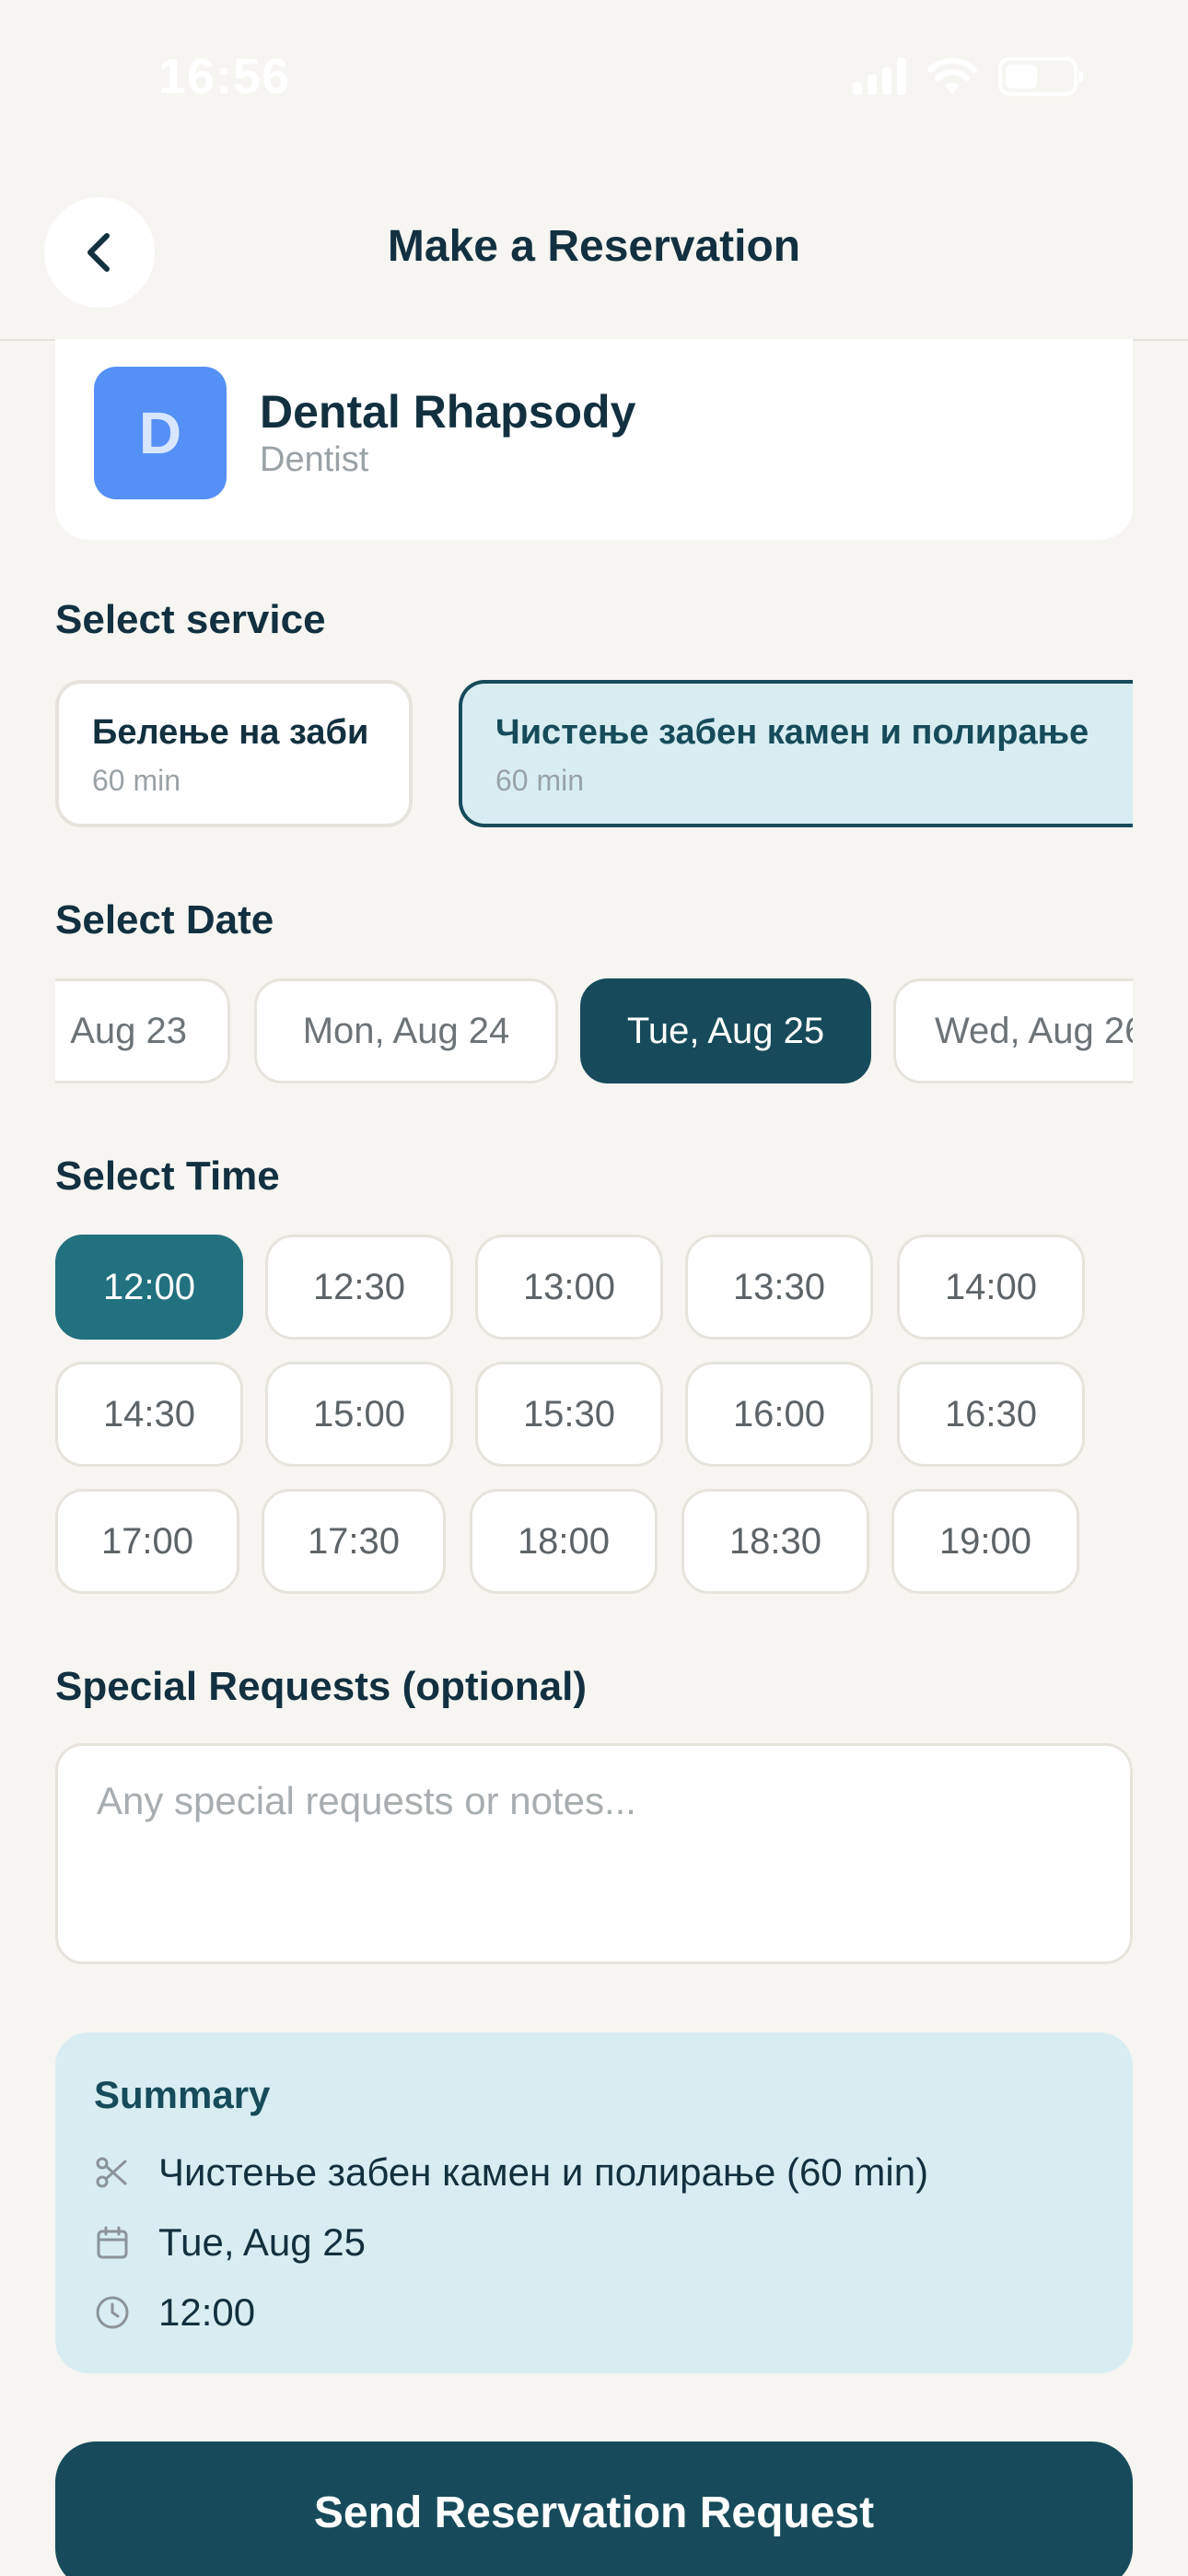 The image size is (1188, 2576). What do you see at coordinates (190, 619) in the screenshot?
I see `service-section-title: Select service` at bounding box center [190, 619].